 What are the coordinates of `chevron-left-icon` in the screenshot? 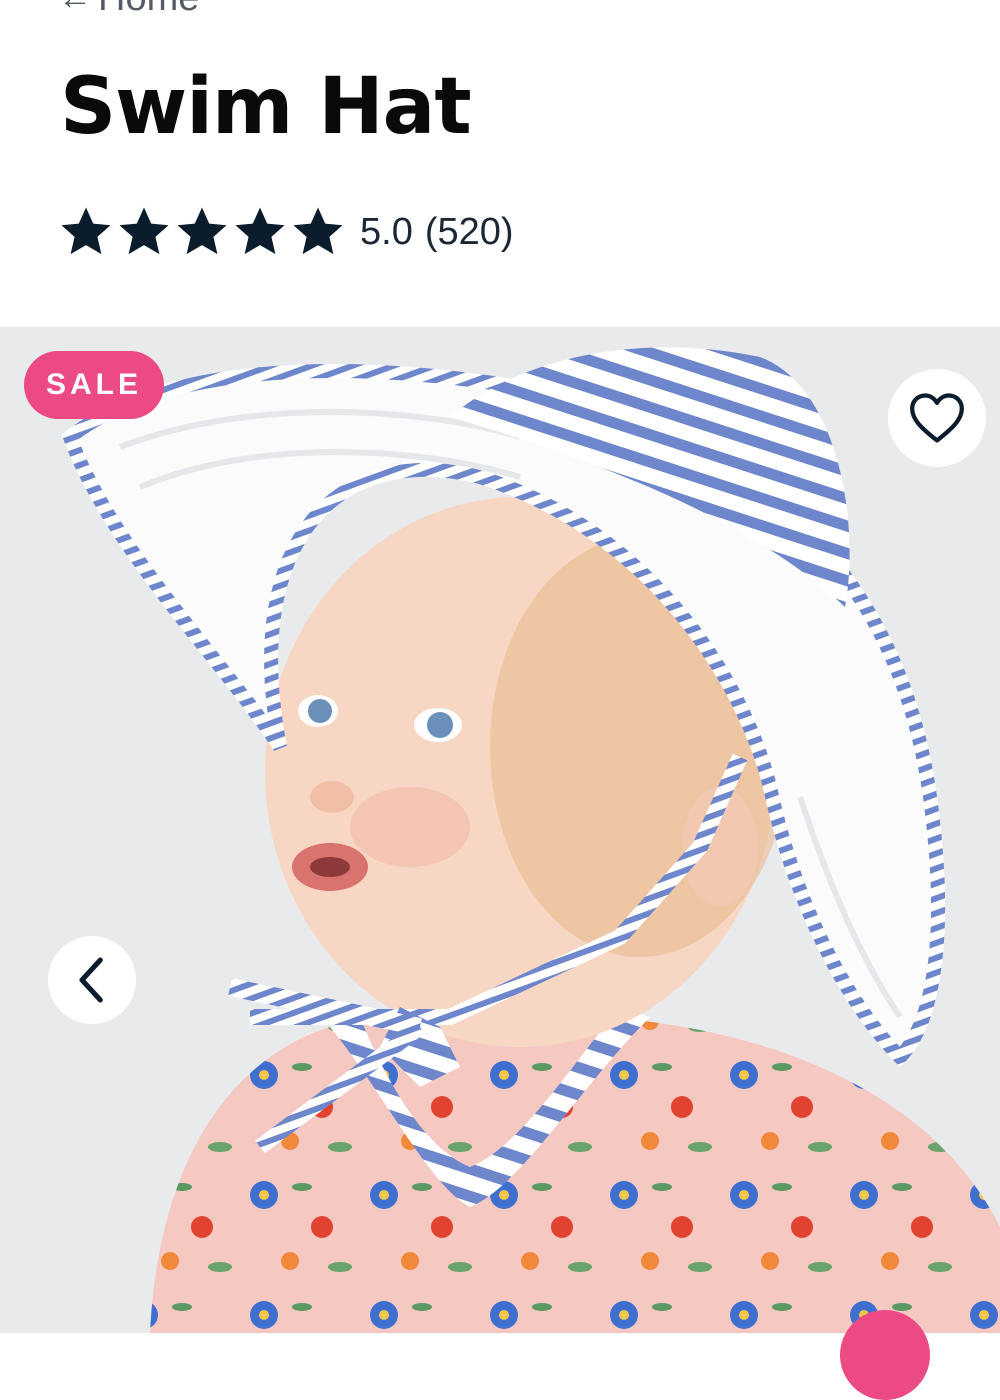 It's located at (91, 980).